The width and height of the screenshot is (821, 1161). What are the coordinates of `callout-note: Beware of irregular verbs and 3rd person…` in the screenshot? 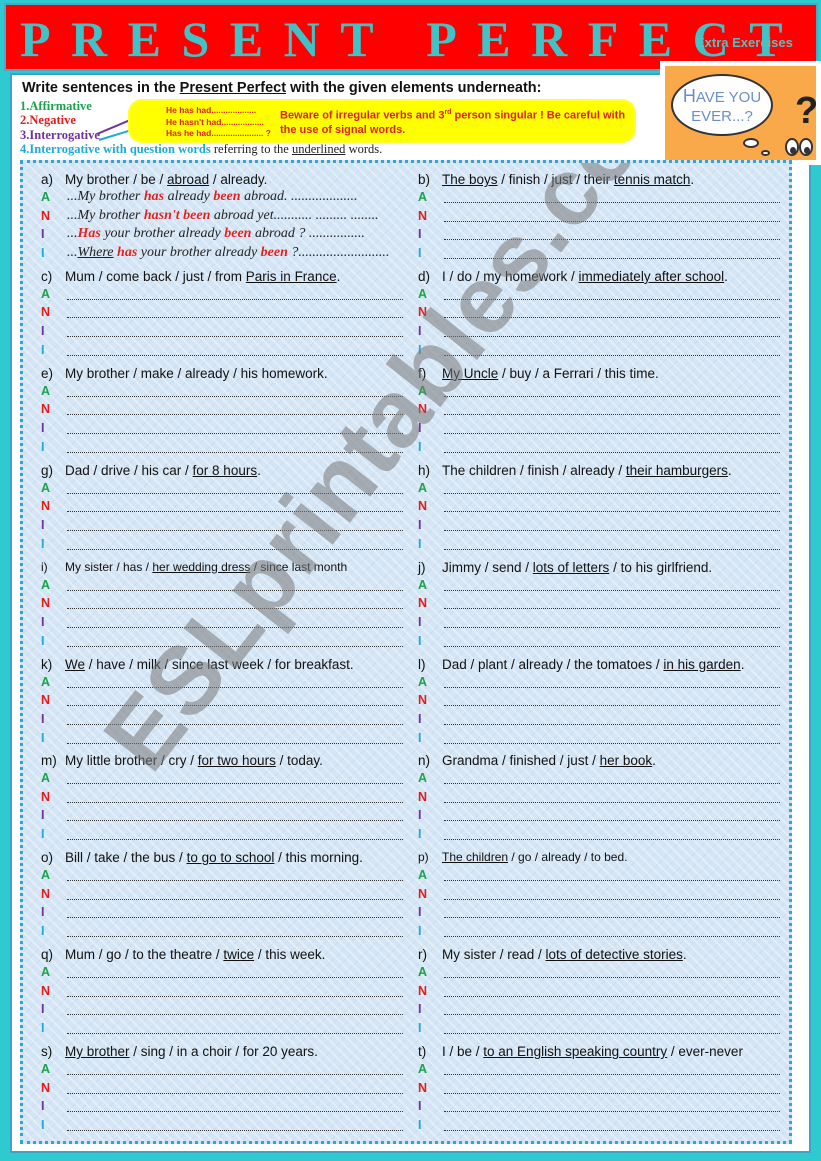 It's located at (455, 122).